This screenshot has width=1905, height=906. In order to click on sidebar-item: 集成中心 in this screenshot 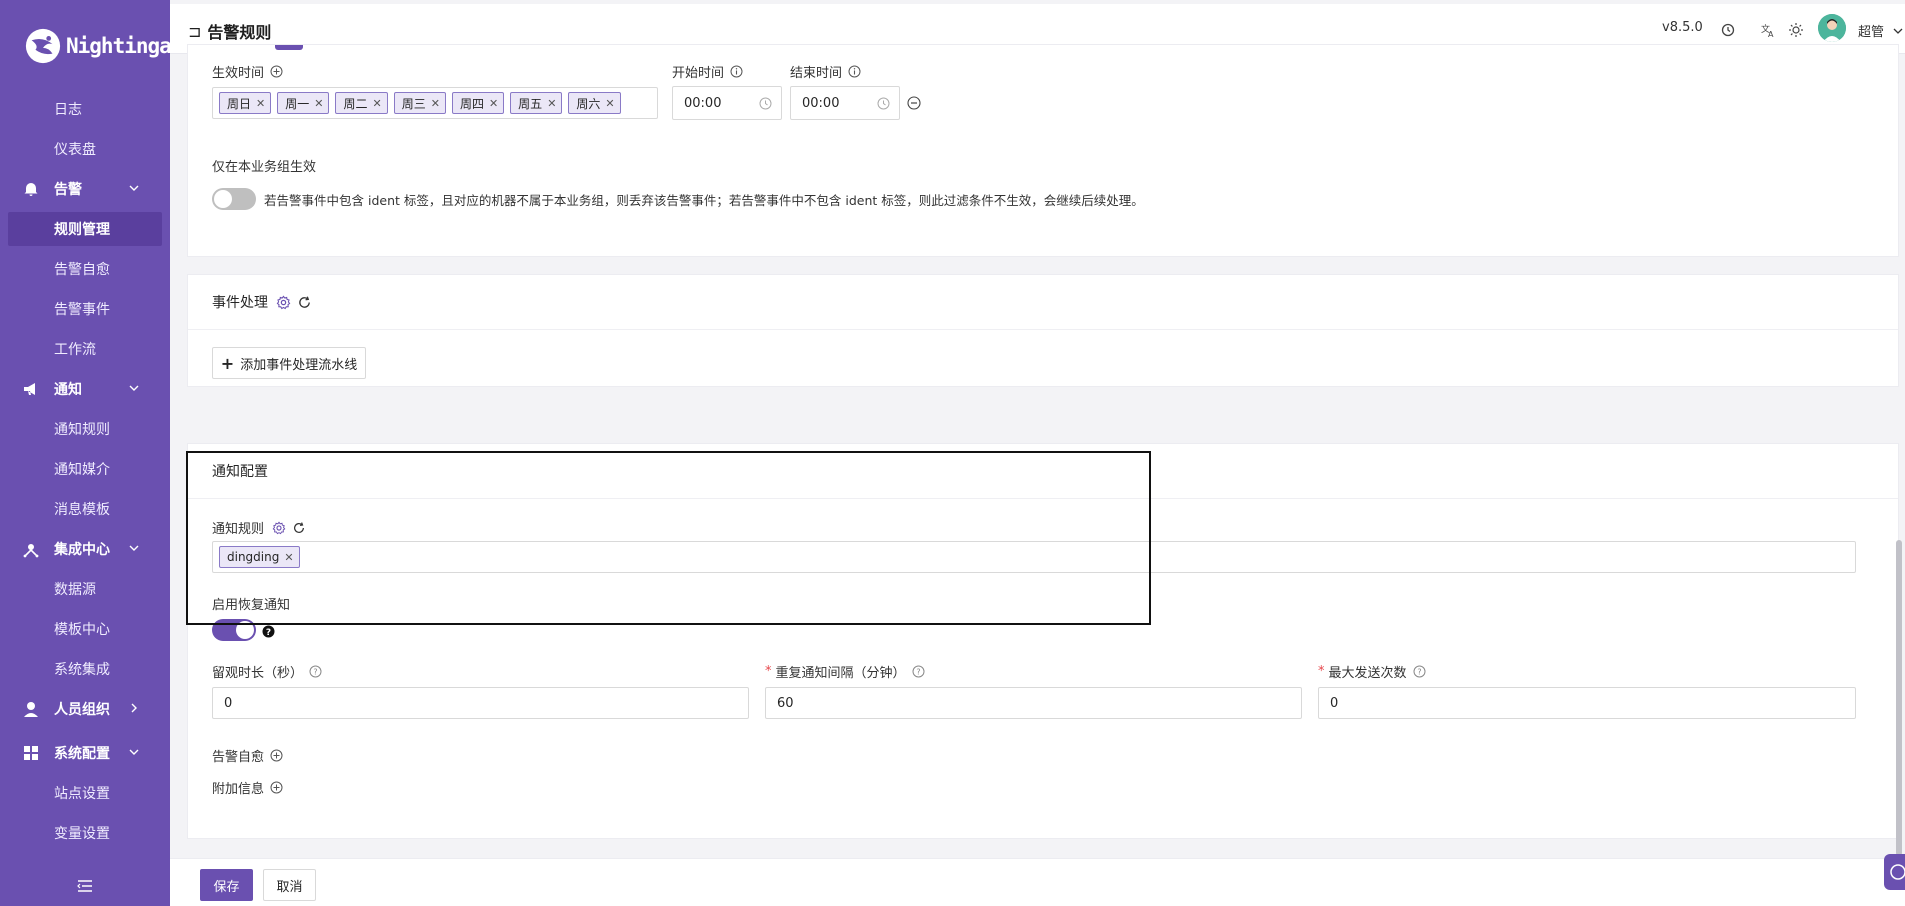, I will do `click(85, 549)`.